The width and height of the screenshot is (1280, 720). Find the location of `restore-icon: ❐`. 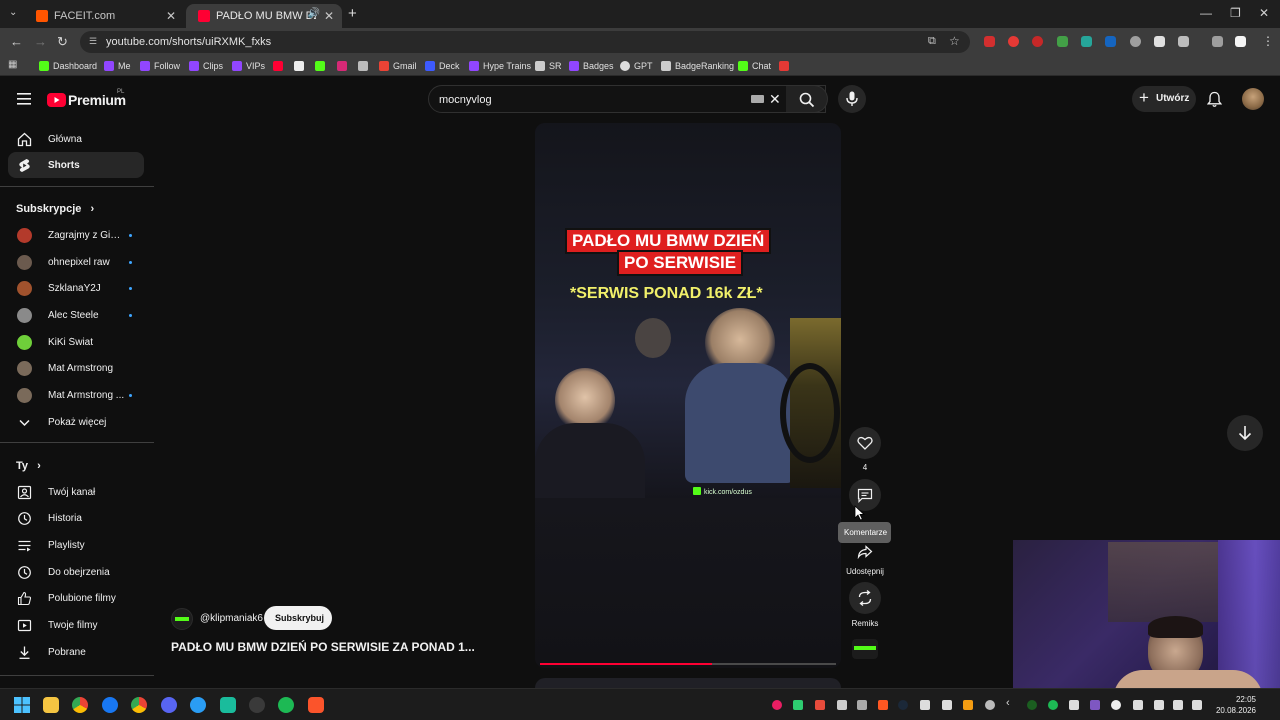

restore-icon: ❐ is located at coordinates (1235, 13).